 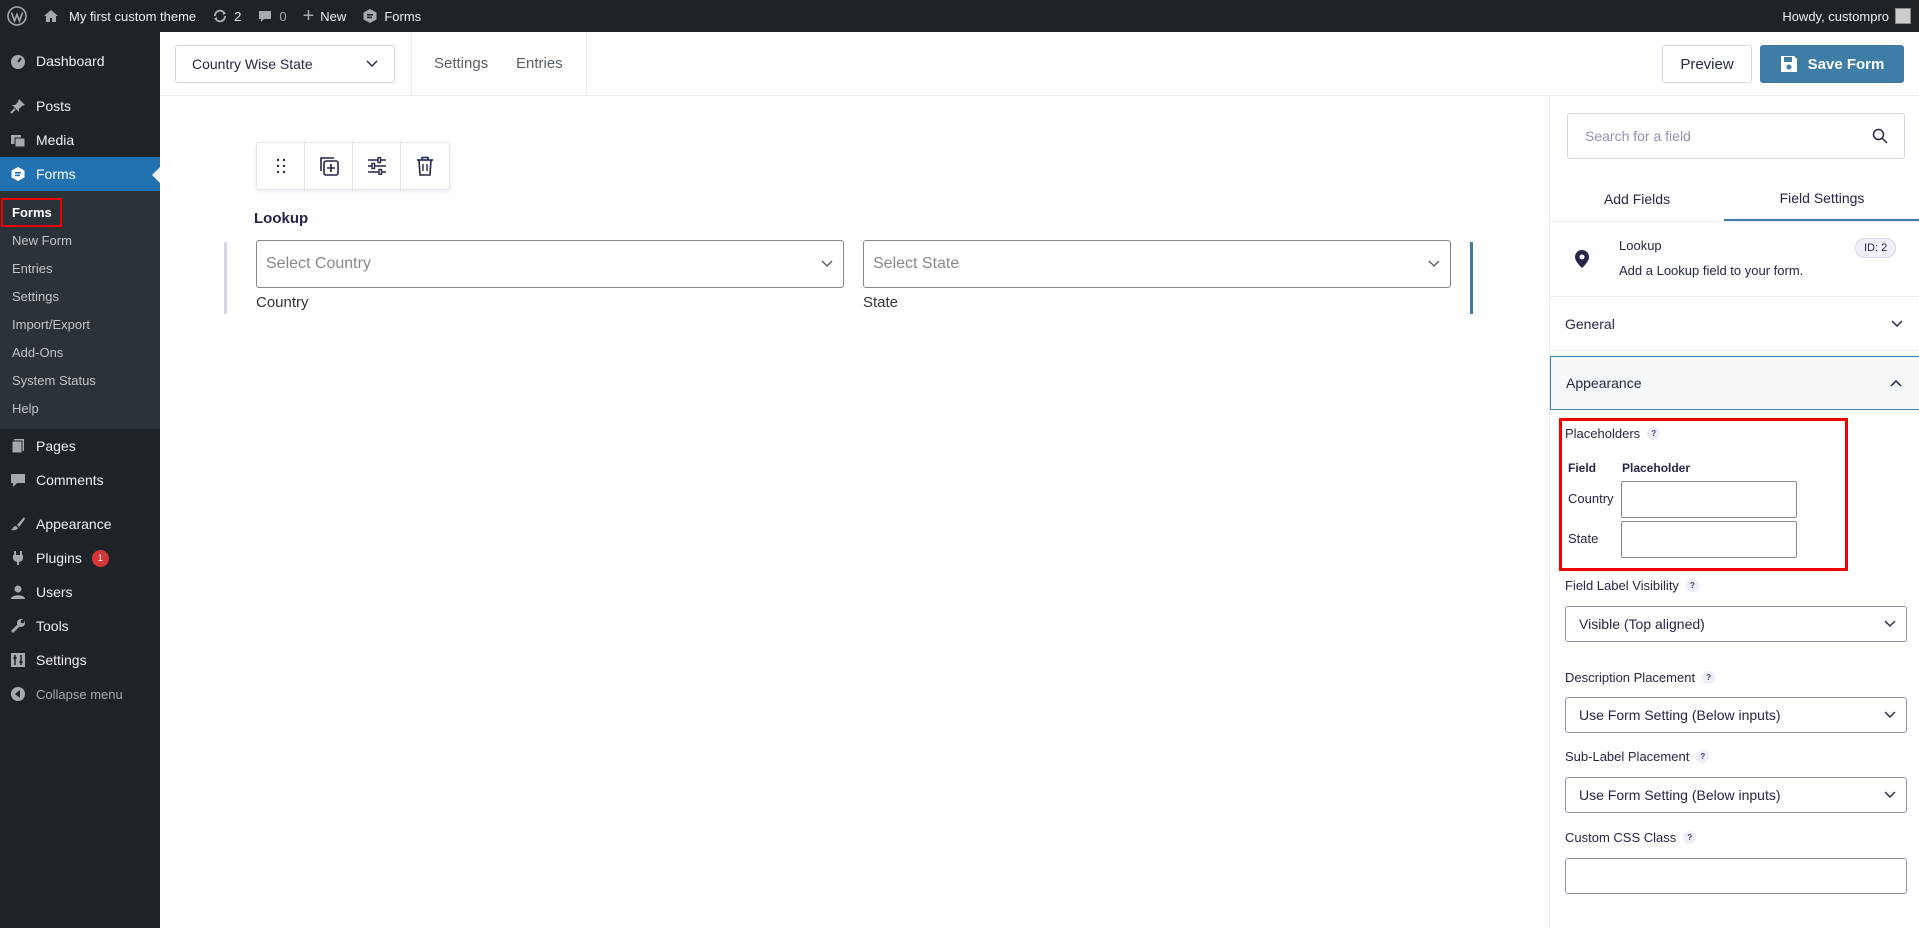 I want to click on state-placeholder-input, so click(x=1709, y=539).